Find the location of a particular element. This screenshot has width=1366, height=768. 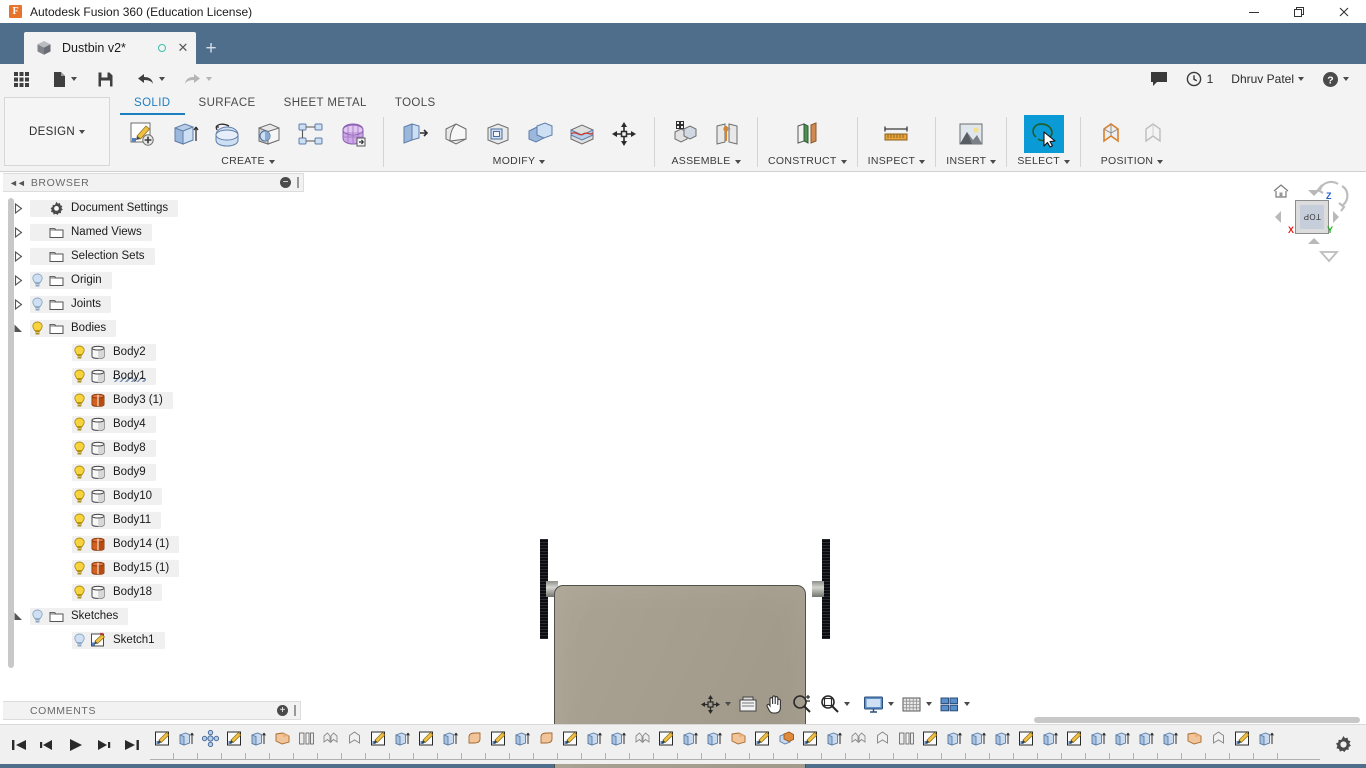

ribbon-group-construct-label: CONSTRUCT is located at coordinates (807, 161).